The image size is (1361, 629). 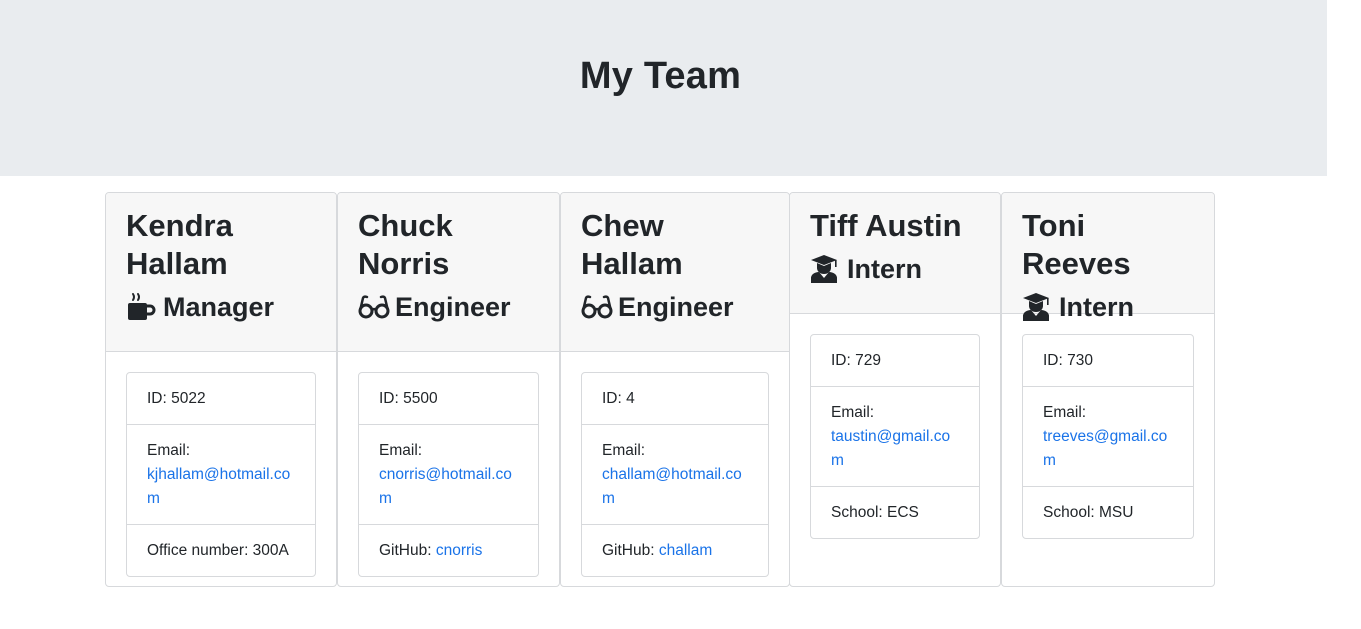 I want to click on card-header: Chew Hallam Engineer, so click(x=675, y=272).